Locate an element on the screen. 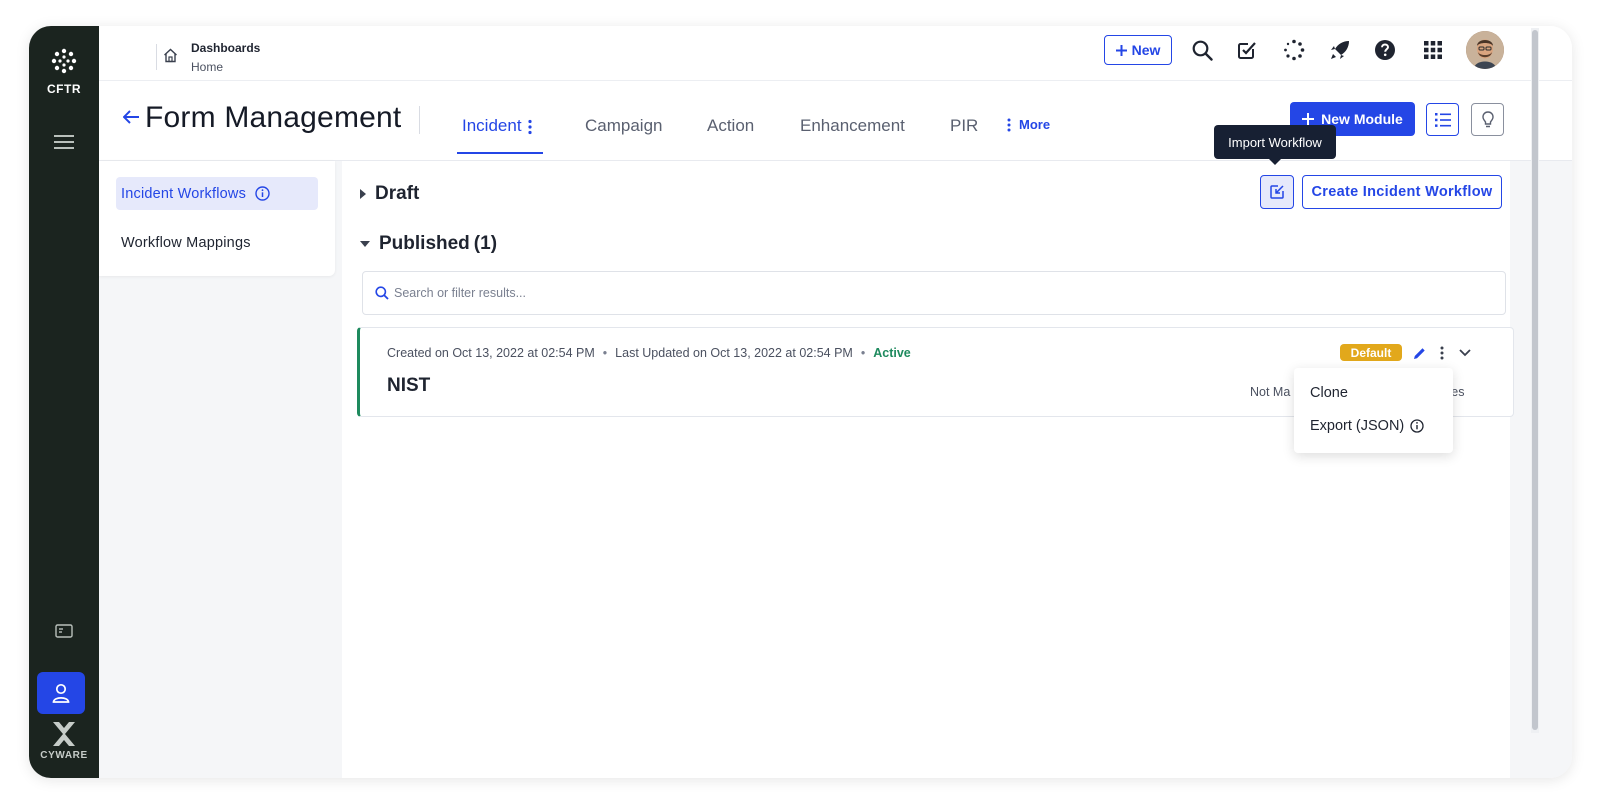 Image resolution: width=1600 pixels, height=803 pixels. tasks-check-icon is located at coordinates (1247, 50).